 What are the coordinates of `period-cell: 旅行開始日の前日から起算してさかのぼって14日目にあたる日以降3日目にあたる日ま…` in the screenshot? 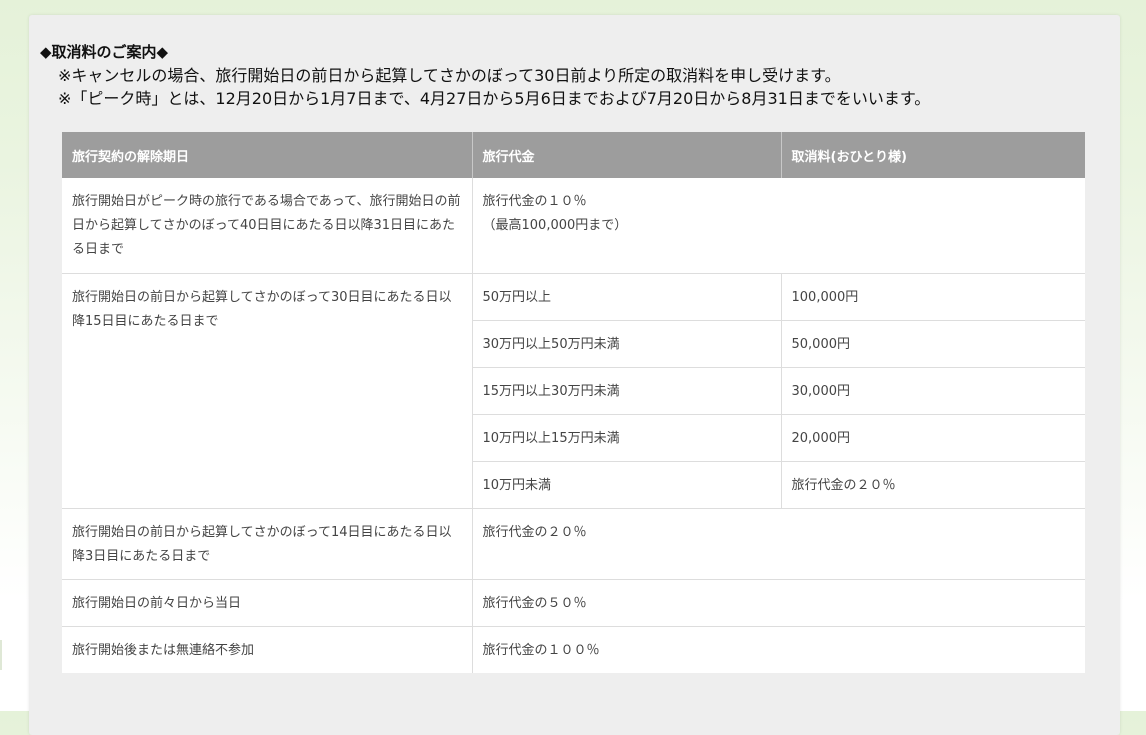 It's located at (267, 544).